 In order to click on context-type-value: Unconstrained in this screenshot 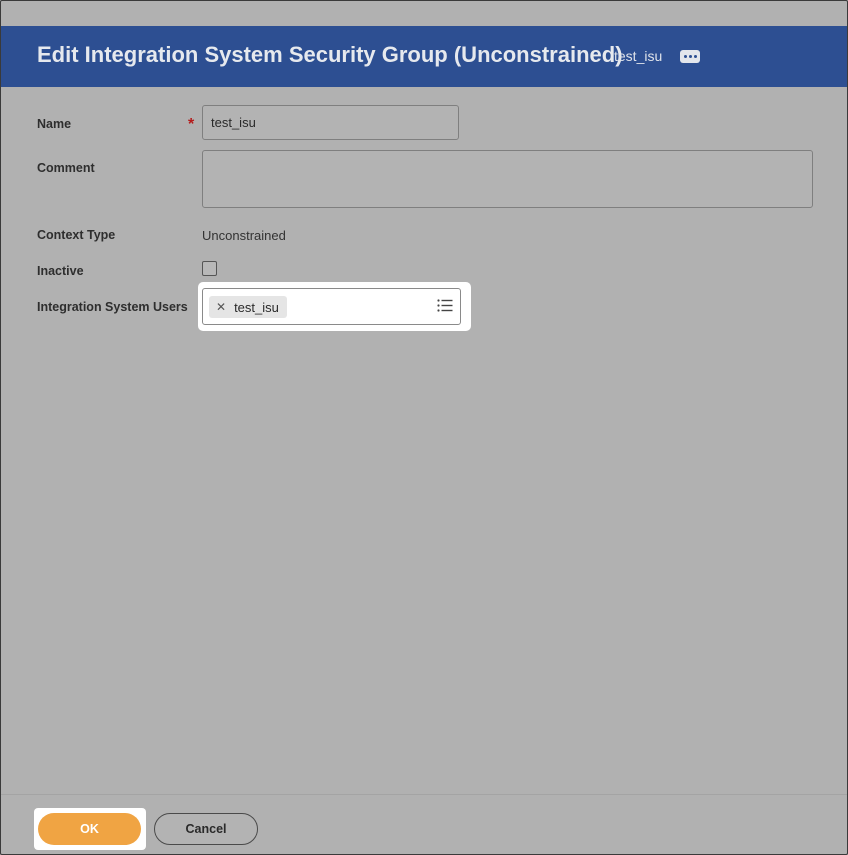, I will do `click(244, 235)`.